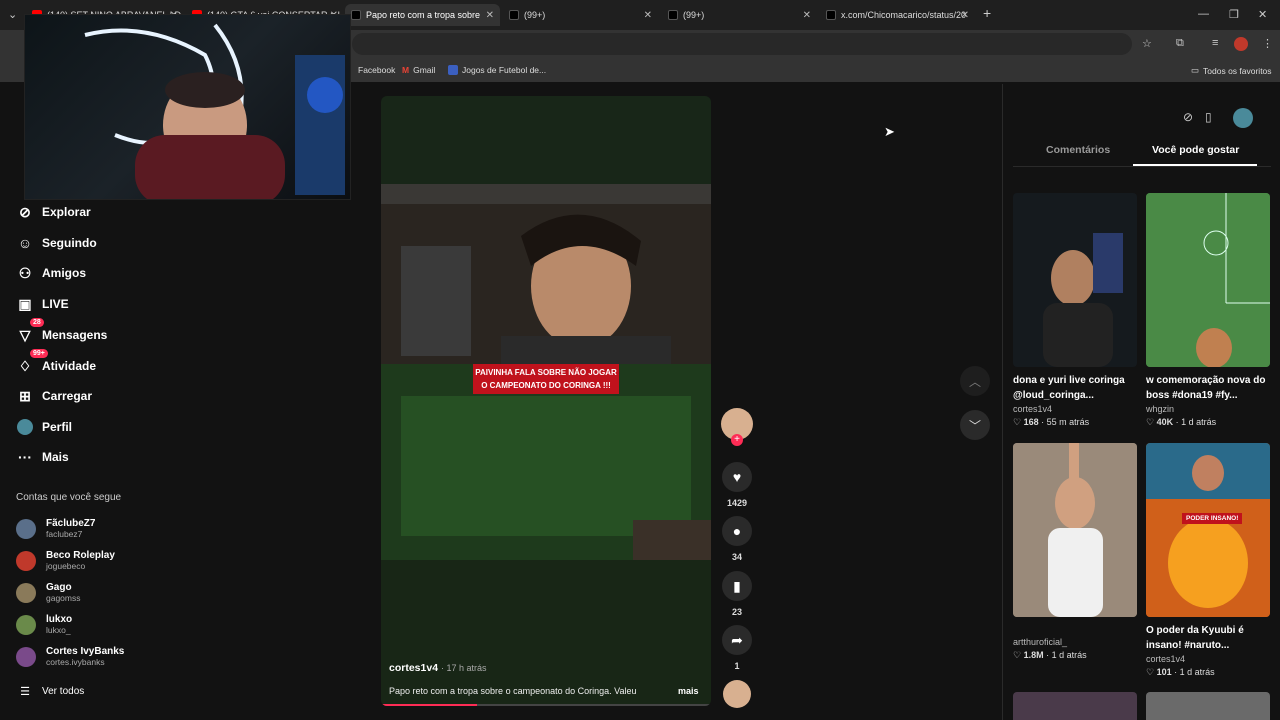 Image resolution: width=1280 pixels, height=720 pixels. Describe the element at coordinates (737, 694) in the screenshot. I see `music-disc` at that location.